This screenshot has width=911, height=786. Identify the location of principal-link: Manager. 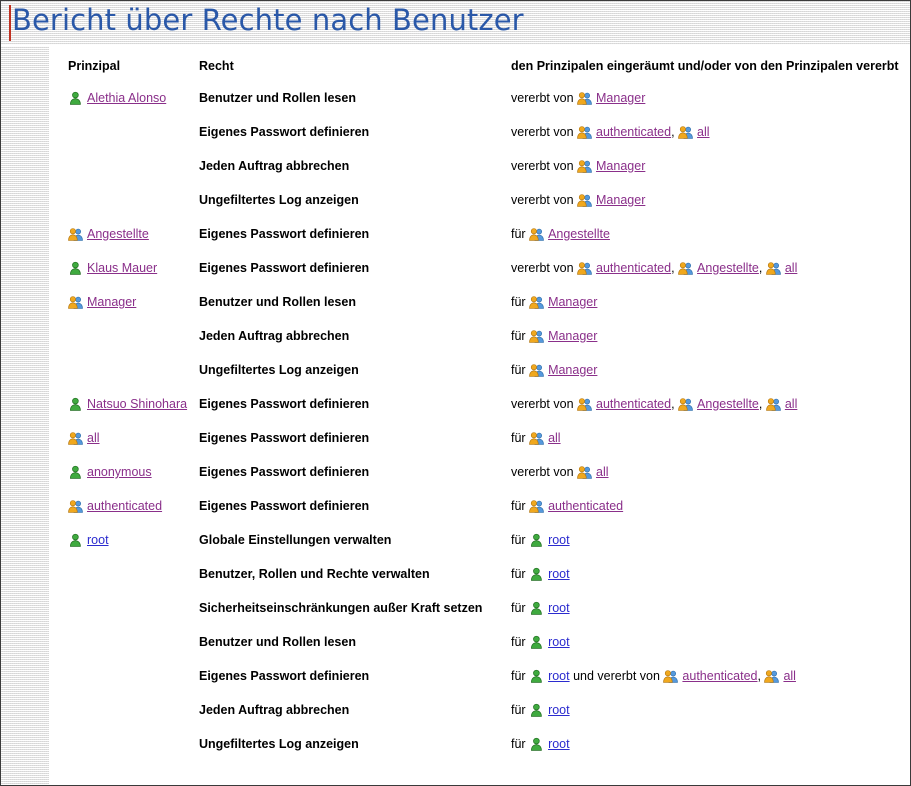
(111, 302).